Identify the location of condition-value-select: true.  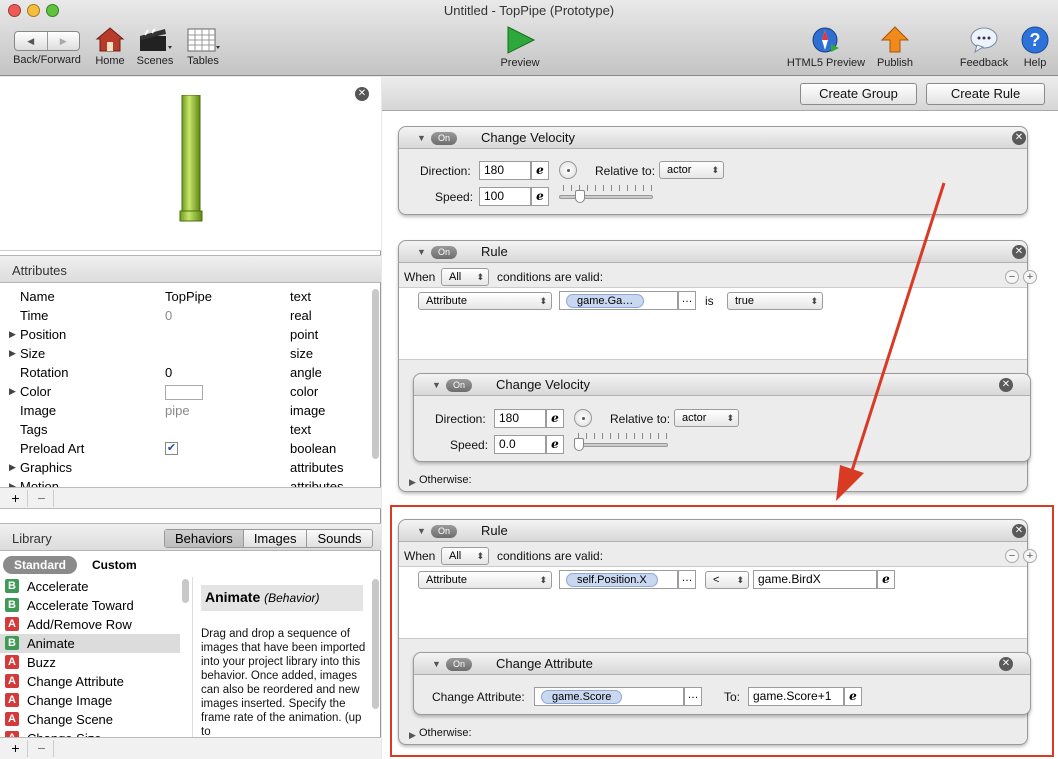
(775, 301).